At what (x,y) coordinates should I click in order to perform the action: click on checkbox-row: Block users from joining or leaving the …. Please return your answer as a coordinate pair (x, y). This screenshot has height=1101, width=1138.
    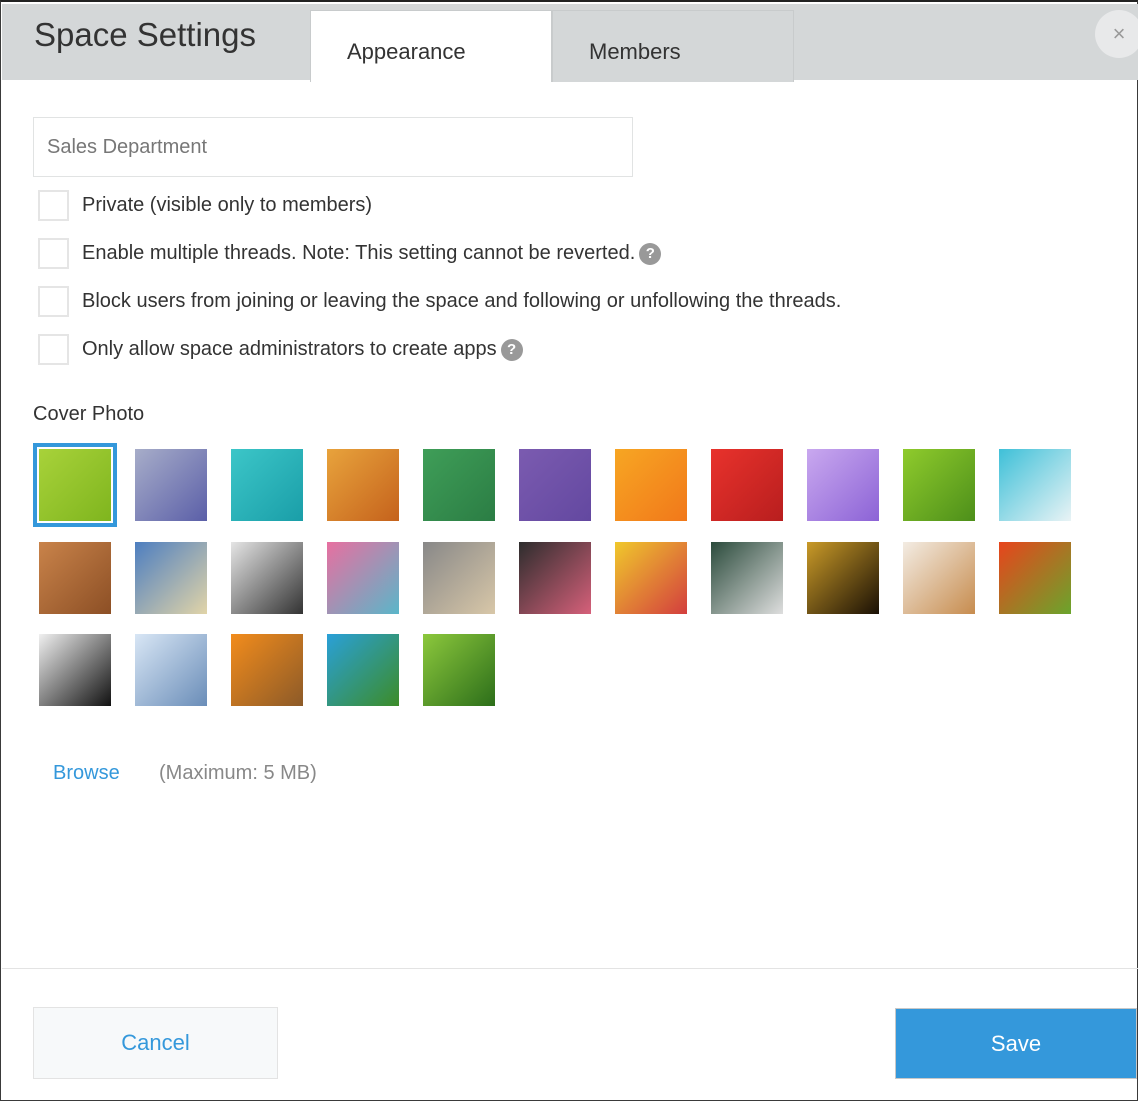
    Looking at the image, I should click on (439, 301).